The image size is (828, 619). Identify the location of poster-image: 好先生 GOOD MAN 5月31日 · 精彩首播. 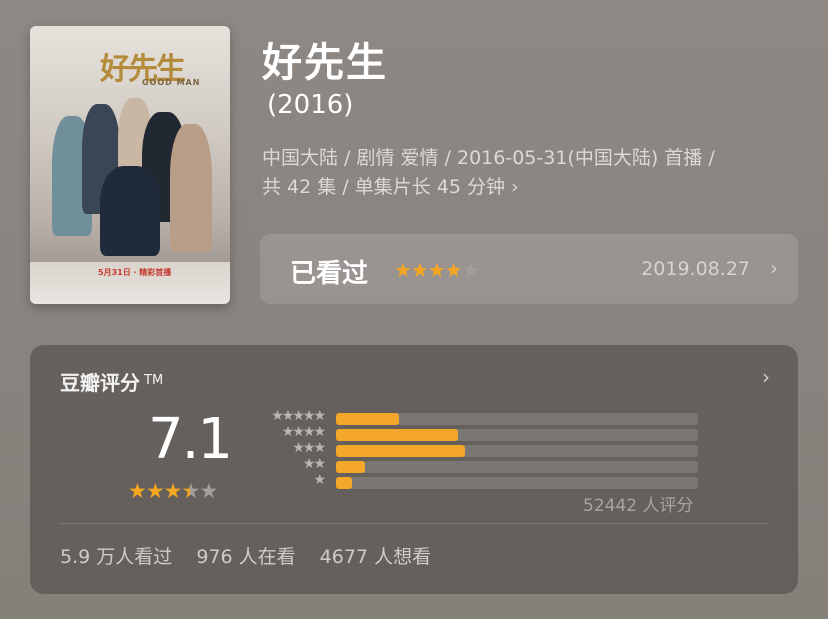
(130, 165).